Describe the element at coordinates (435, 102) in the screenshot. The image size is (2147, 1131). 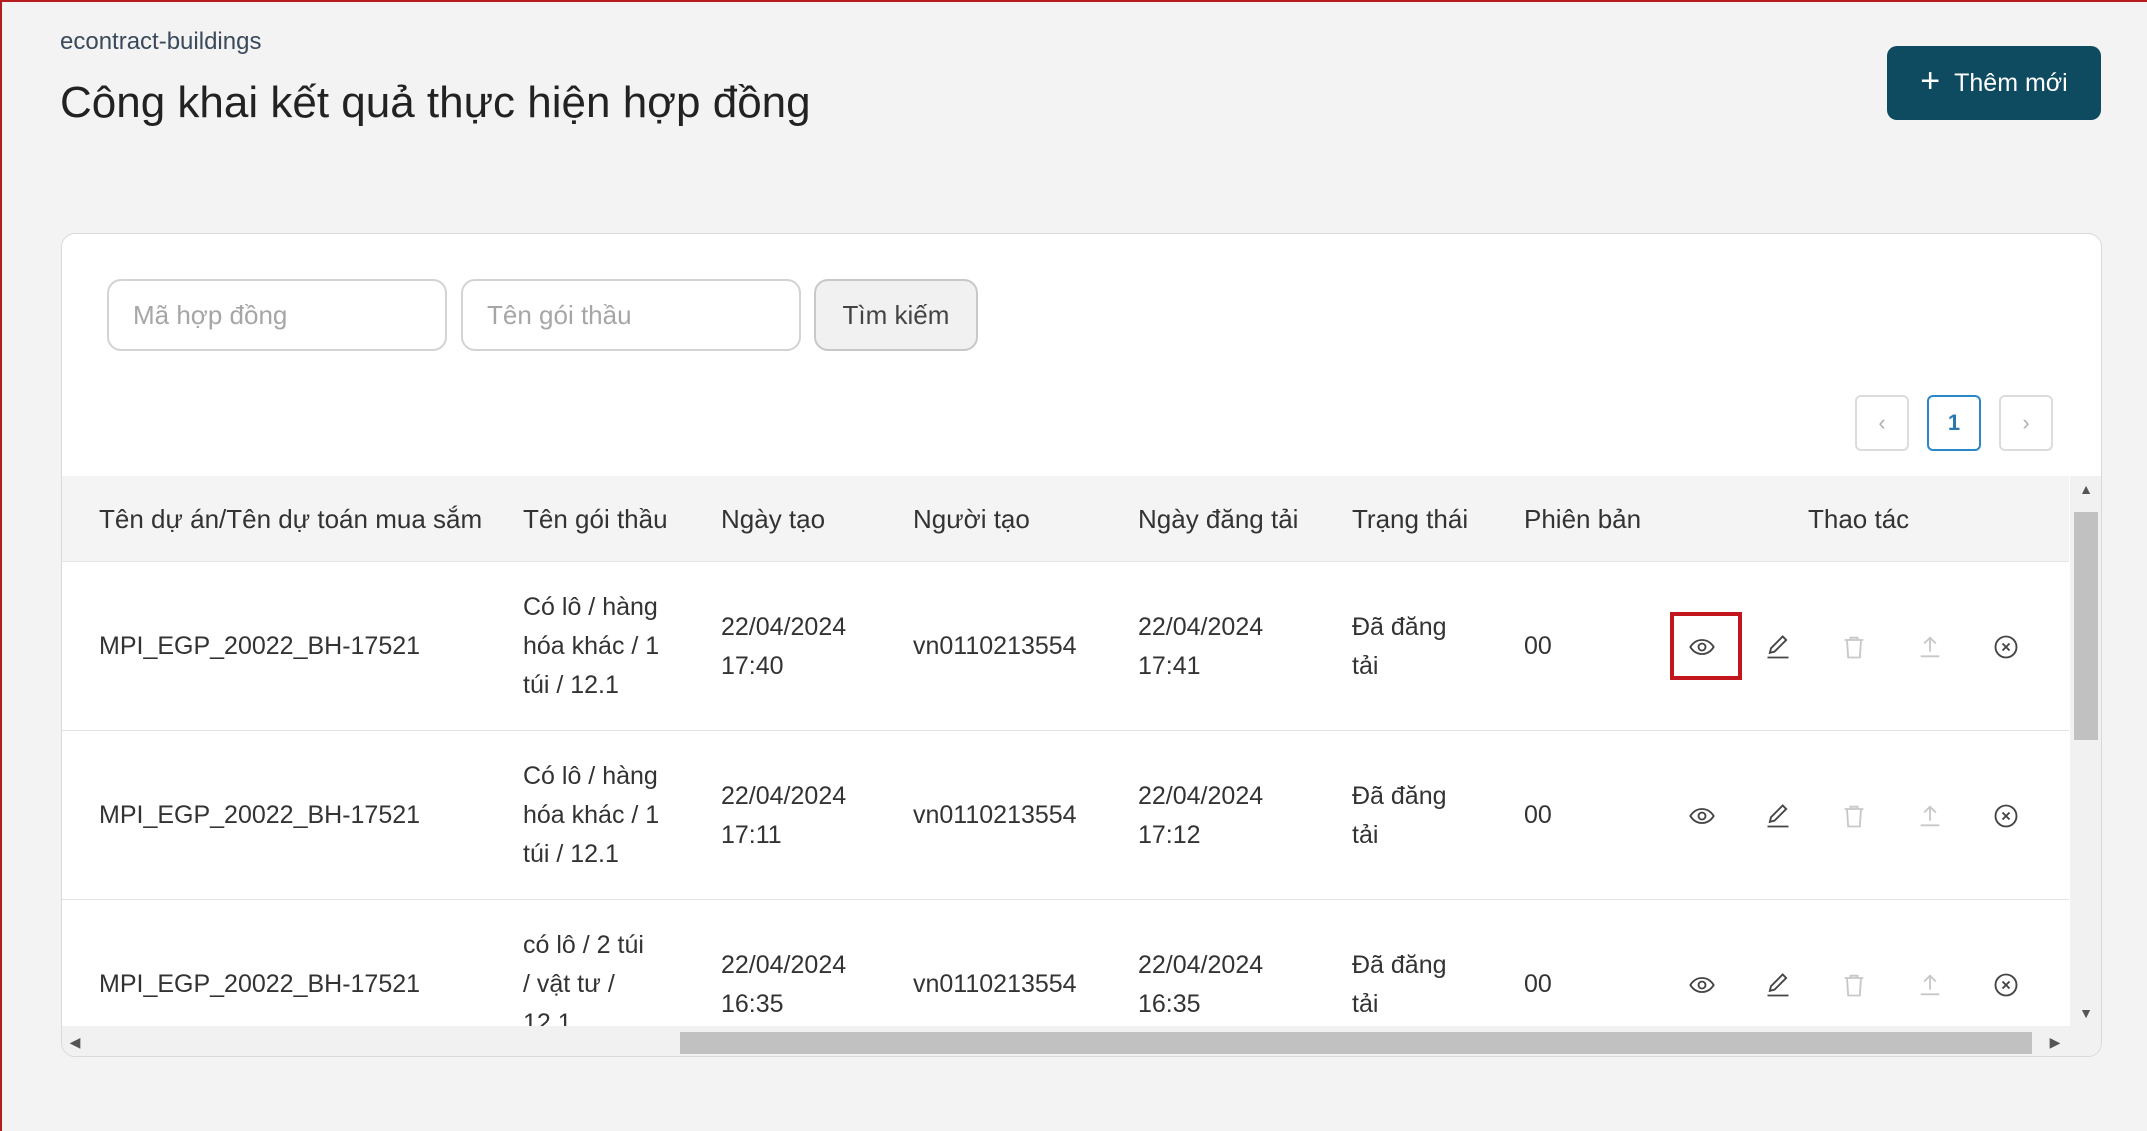
I see `page-title: Công khai kết quả thực hiện hợp đồng` at that location.